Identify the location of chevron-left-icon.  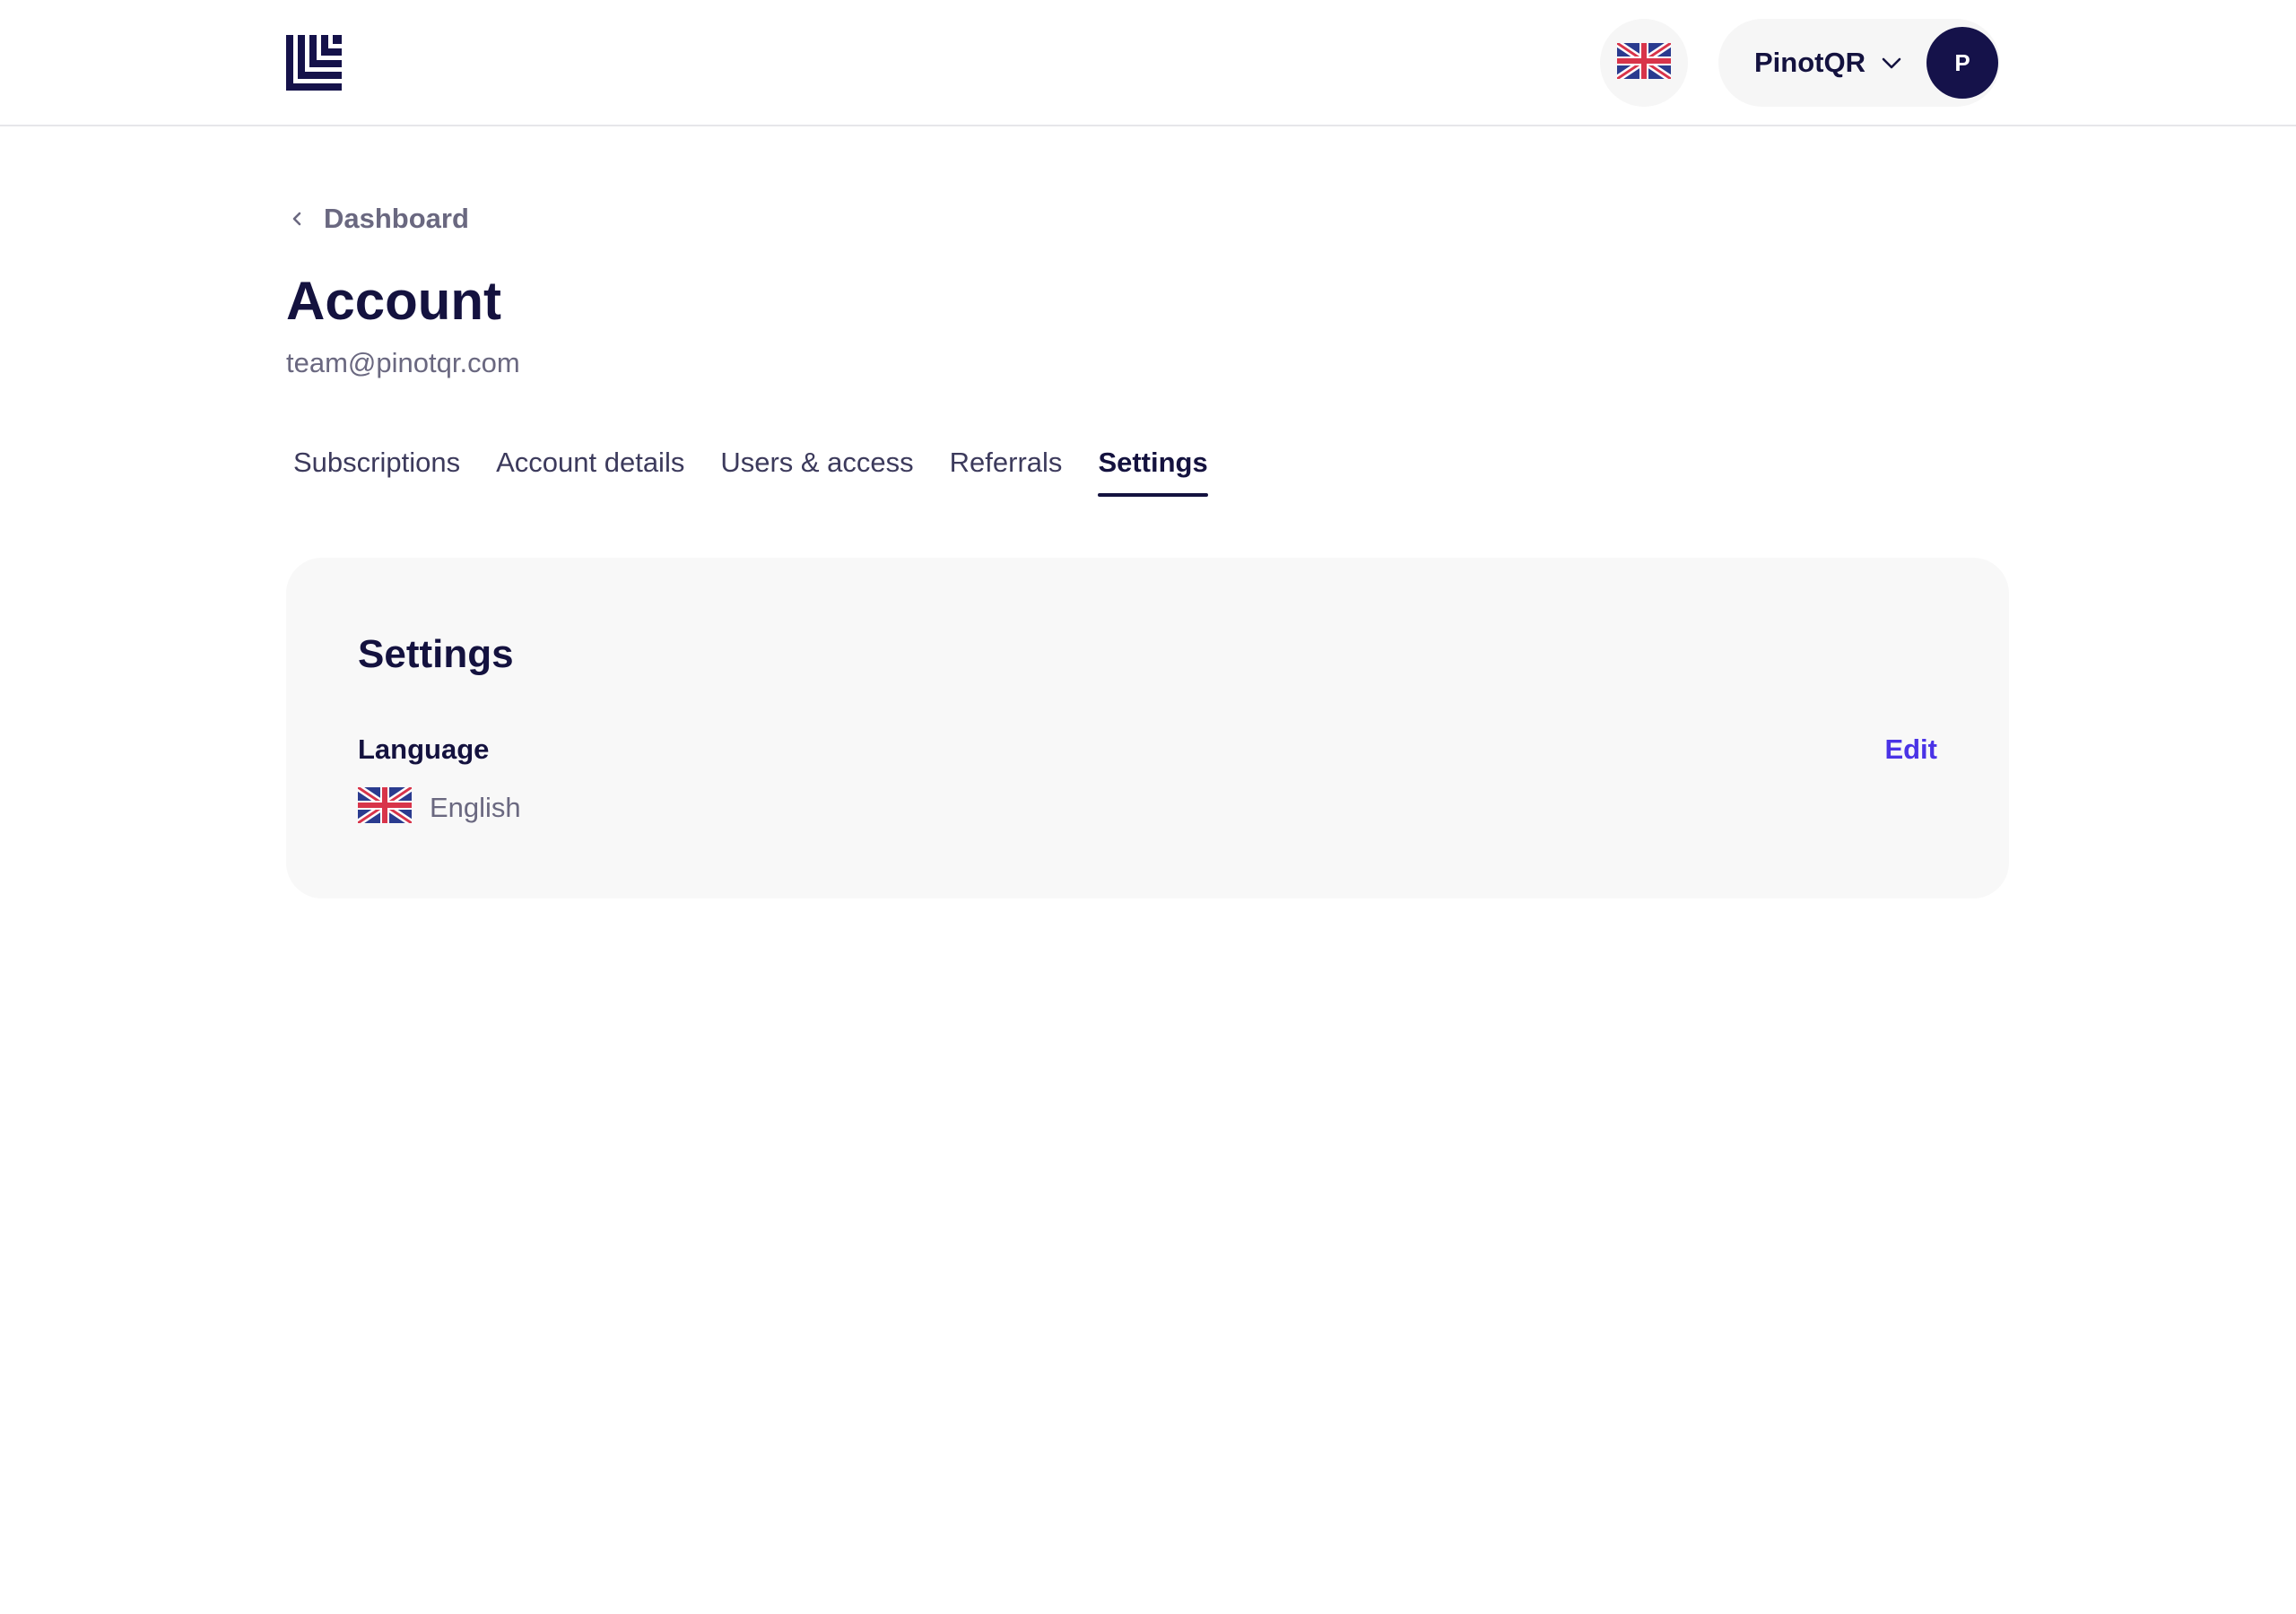
(297, 219).